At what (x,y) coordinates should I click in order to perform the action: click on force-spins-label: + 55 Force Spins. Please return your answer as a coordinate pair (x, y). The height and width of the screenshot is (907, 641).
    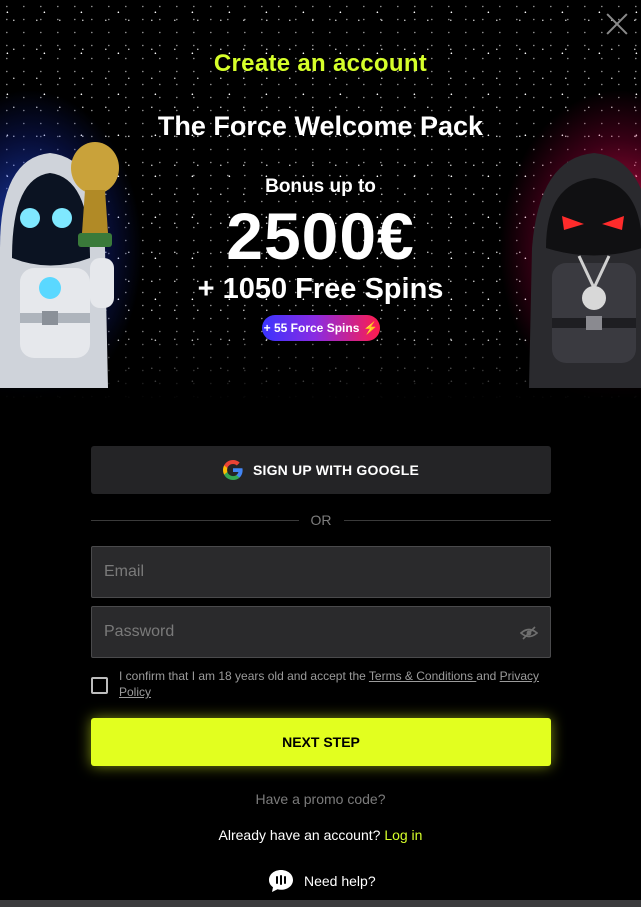
    Looking at the image, I should click on (311, 328).